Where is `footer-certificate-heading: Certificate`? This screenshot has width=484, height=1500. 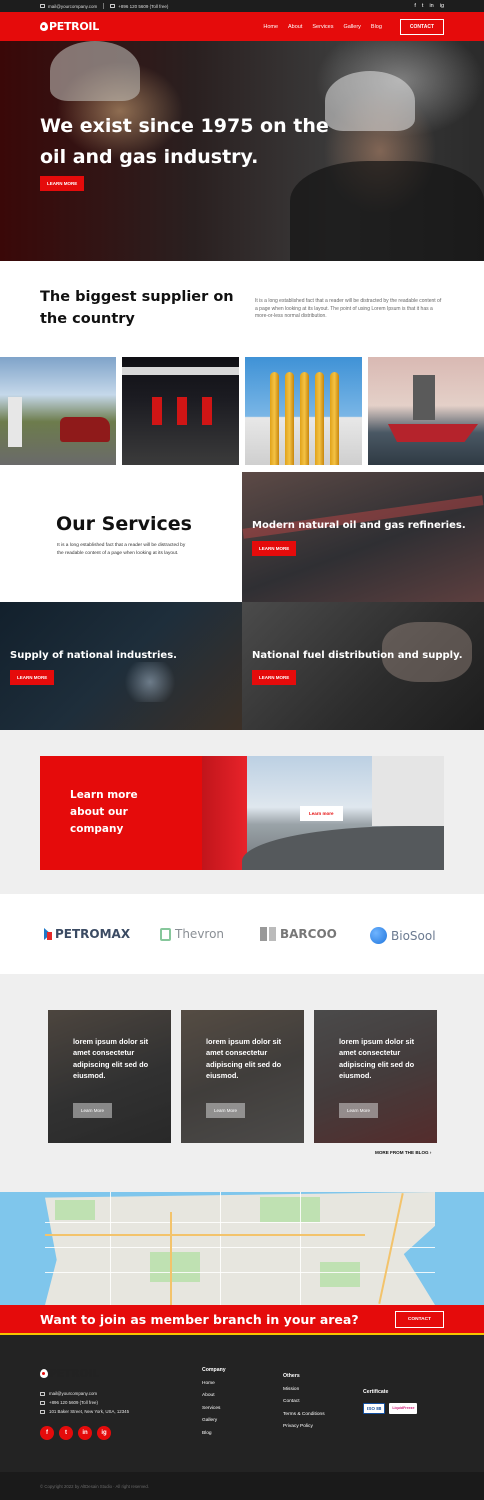 footer-certificate-heading: Certificate is located at coordinates (376, 1392).